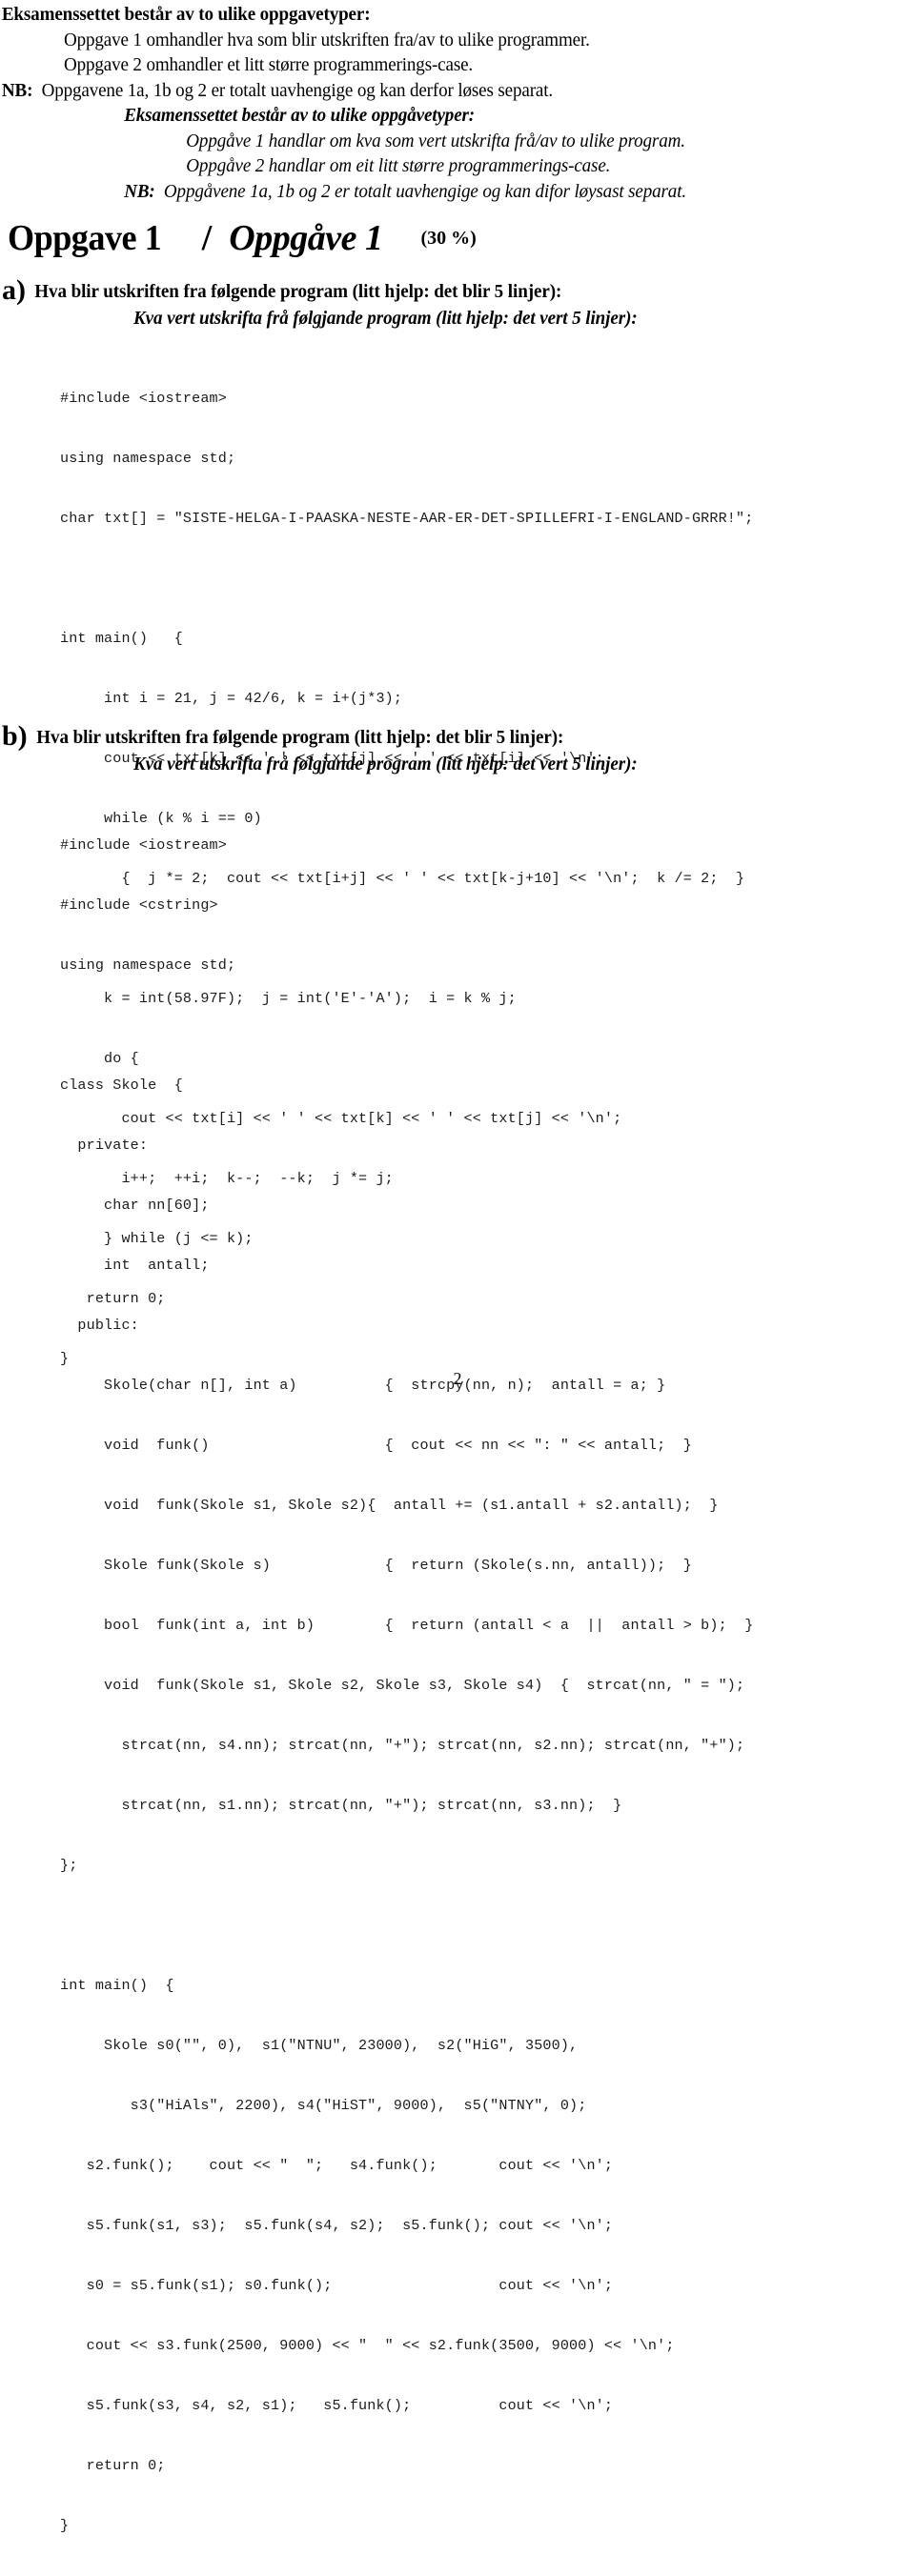 This screenshot has width=915, height=2576. What do you see at coordinates (135, 1265) in the screenshot?
I see `code-line: int antall;` at bounding box center [135, 1265].